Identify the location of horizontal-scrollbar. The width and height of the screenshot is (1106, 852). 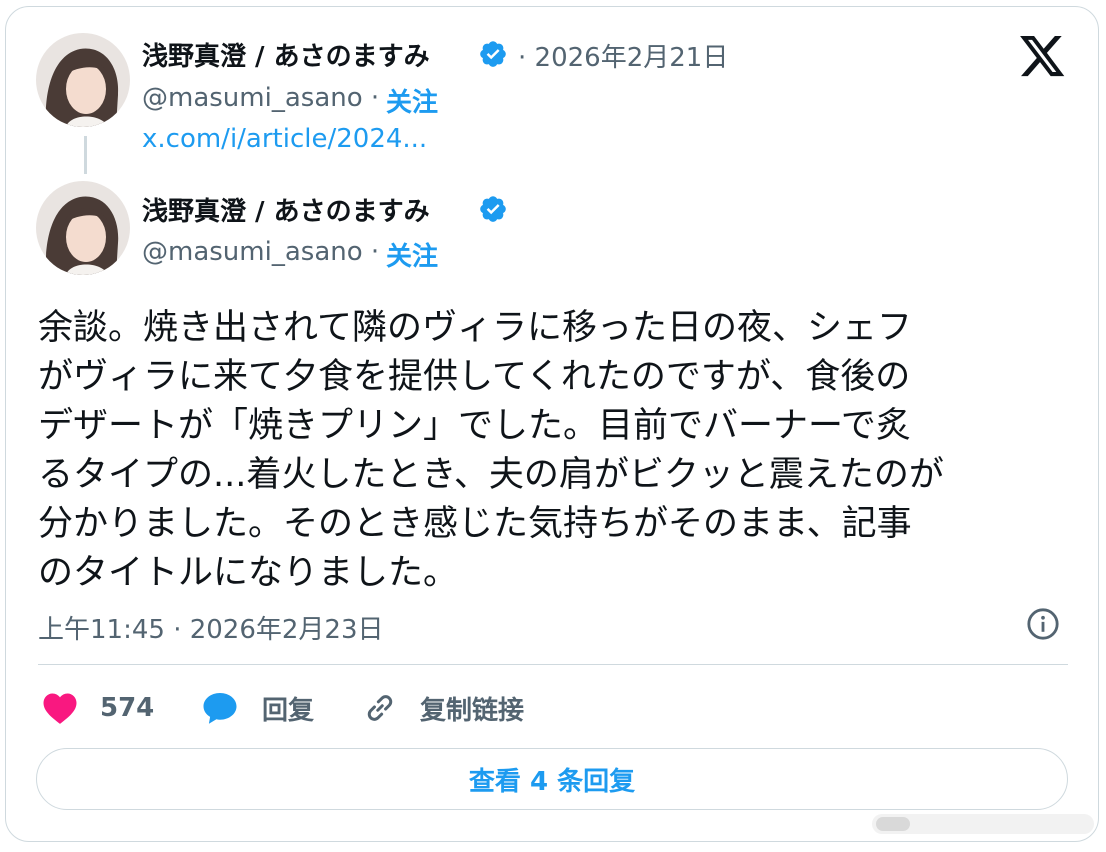
(983, 824).